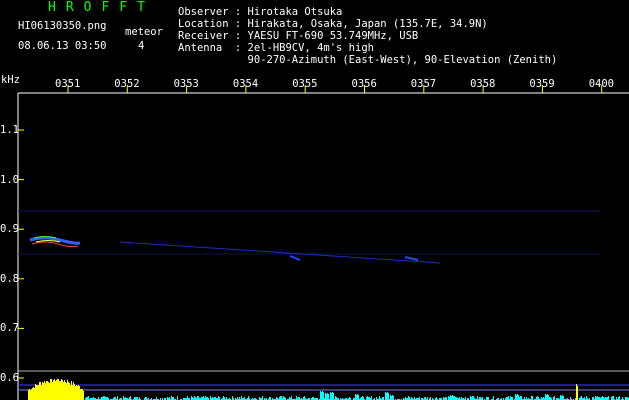 The height and width of the screenshot is (400, 629). I want to click on receiver-line: Receiver : YAESU FT-690 53.749MHz, USB, so click(298, 36).